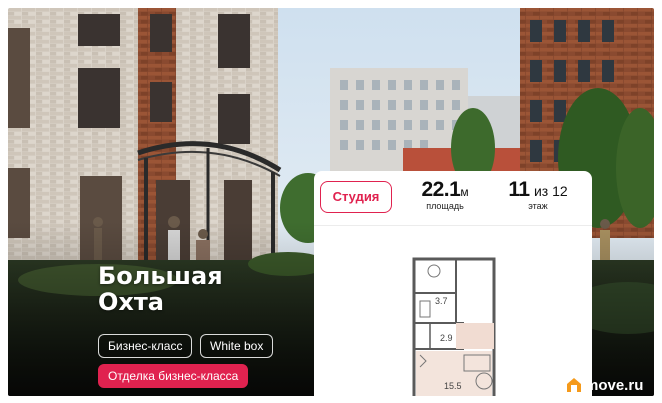 This screenshot has height=403, width=662. I want to click on project-title: Большая Охта, so click(208, 289).